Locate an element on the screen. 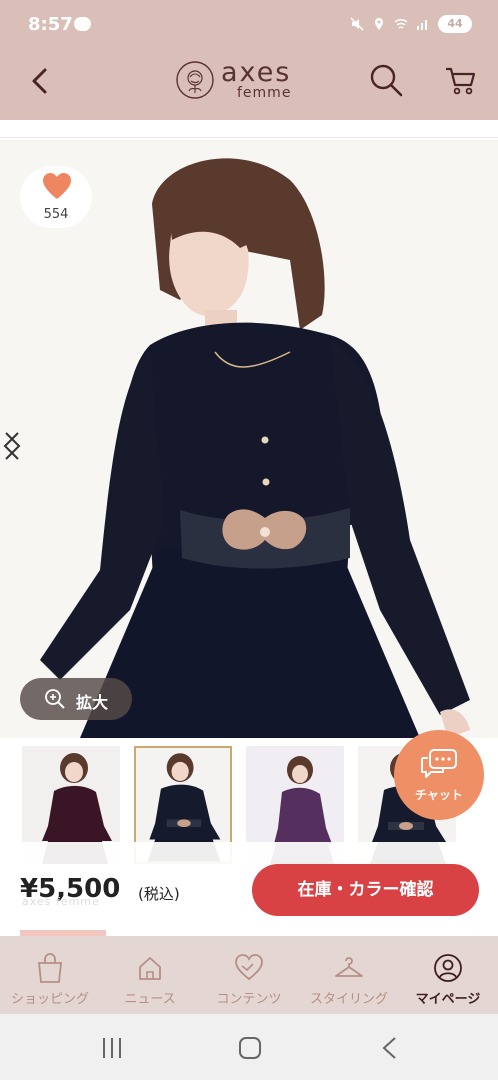 The width and height of the screenshot is (498, 1080). nav-styling: スタイリング is located at coordinates (349, 975).